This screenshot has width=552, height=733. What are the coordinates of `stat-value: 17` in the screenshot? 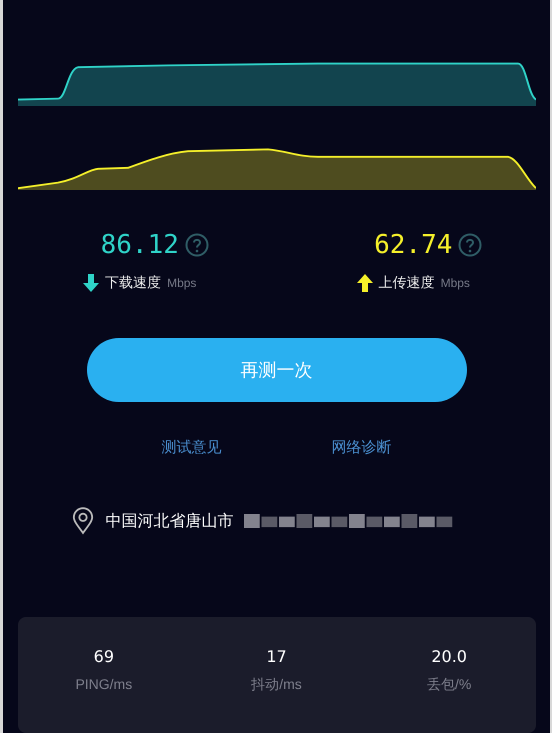 It's located at (276, 656).